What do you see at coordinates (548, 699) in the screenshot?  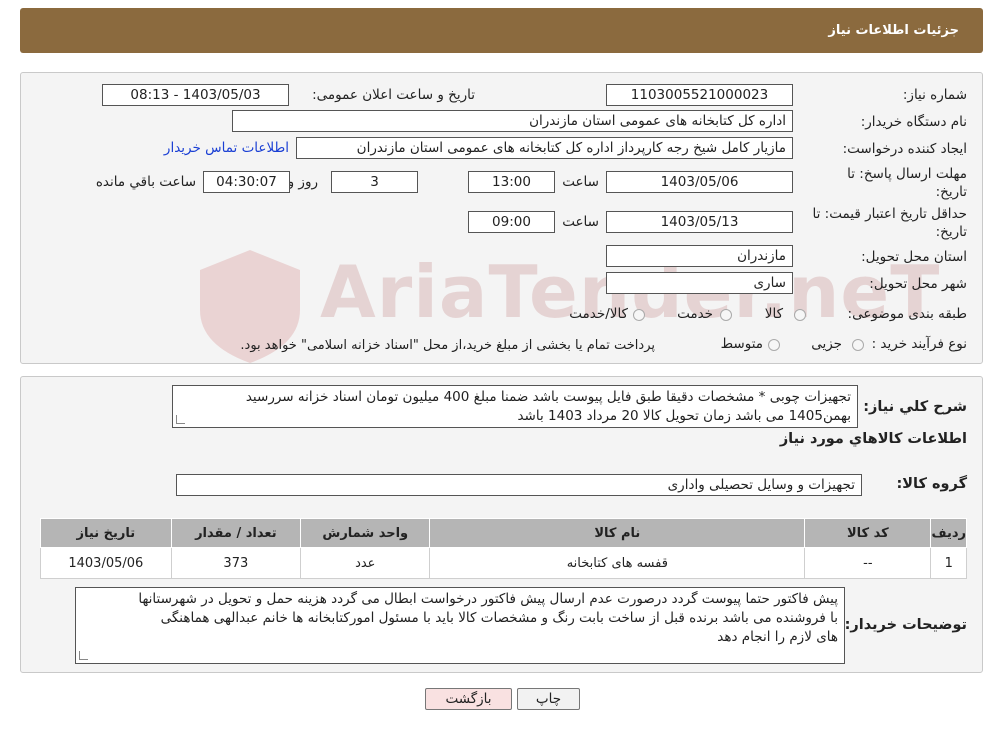 I see `print-button: چاپ` at bounding box center [548, 699].